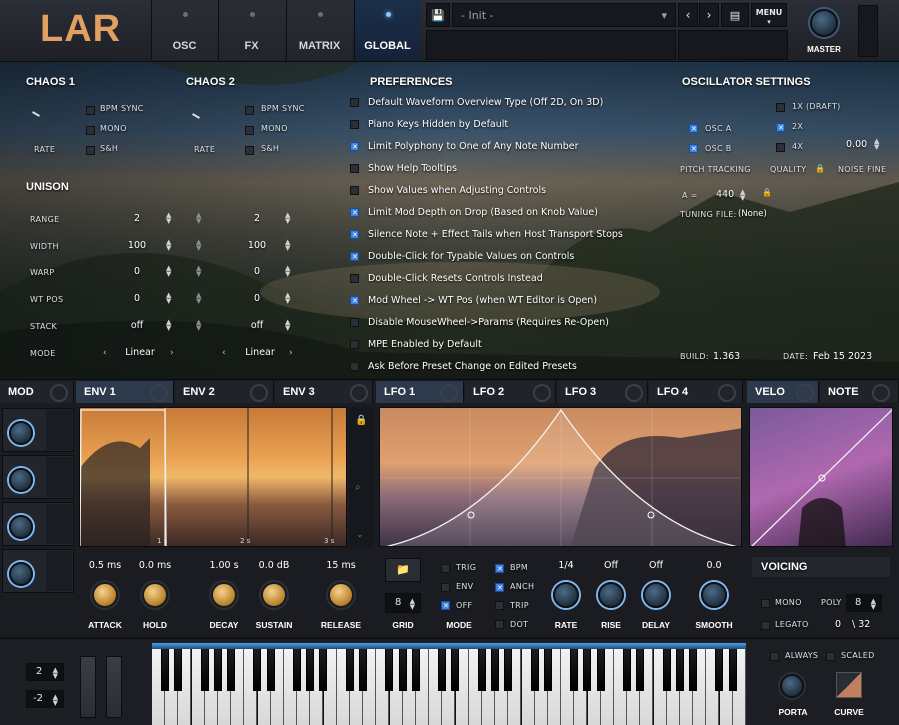 The image size is (899, 725). Describe the element at coordinates (714, 565) in the screenshot. I see `lfo-knob-value: 0.0` at that location.